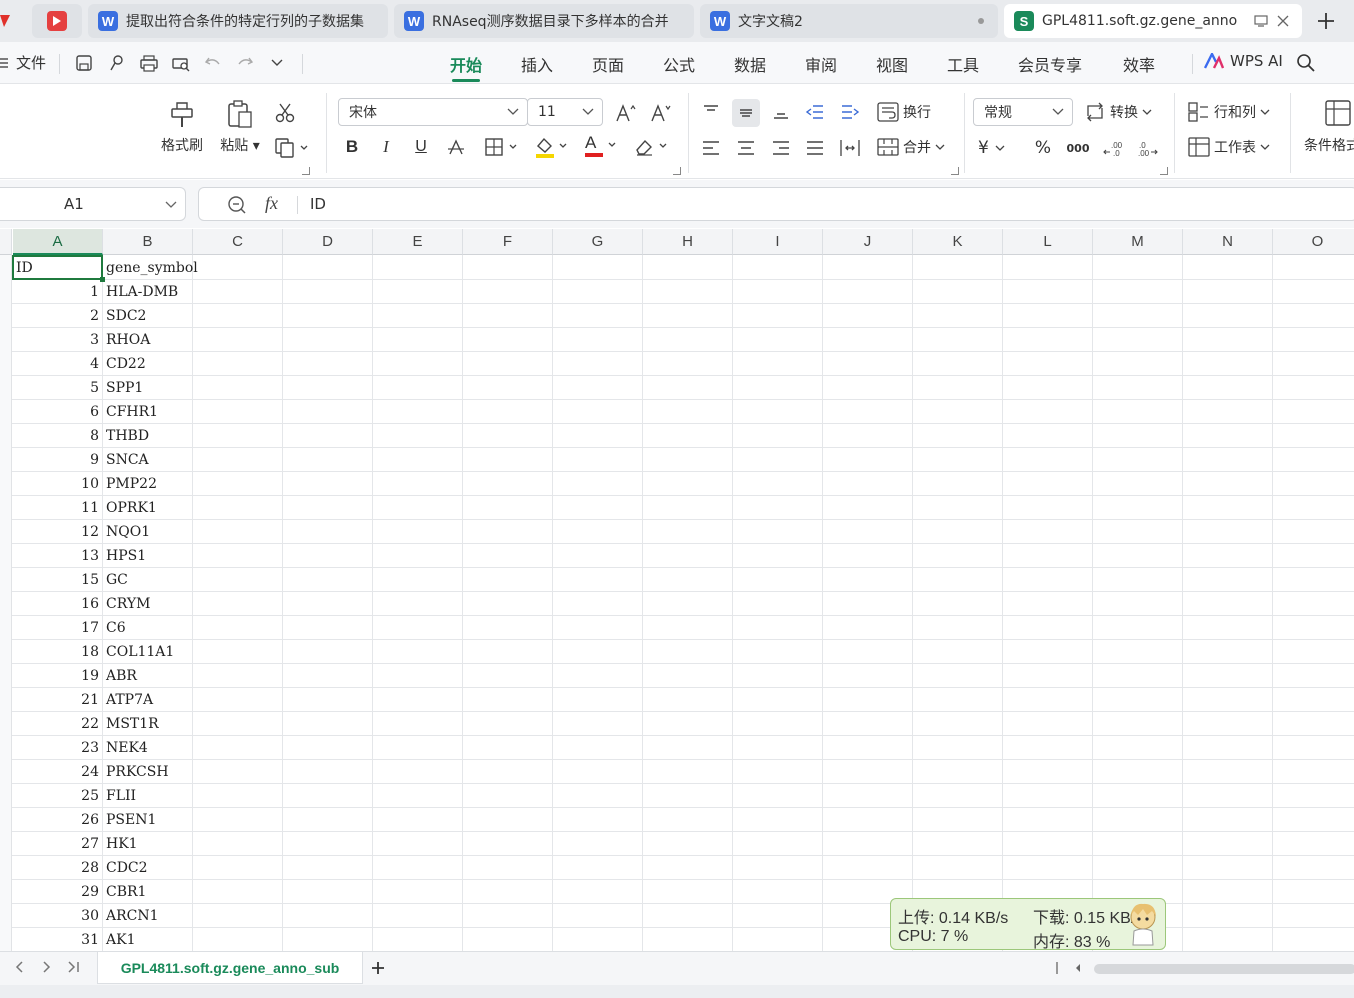 The image size is (1354, 998). What do you see at coordinates (661, 113) in the screenshot?
I see `decrease-font-icon` at bounding box center [661, 113].